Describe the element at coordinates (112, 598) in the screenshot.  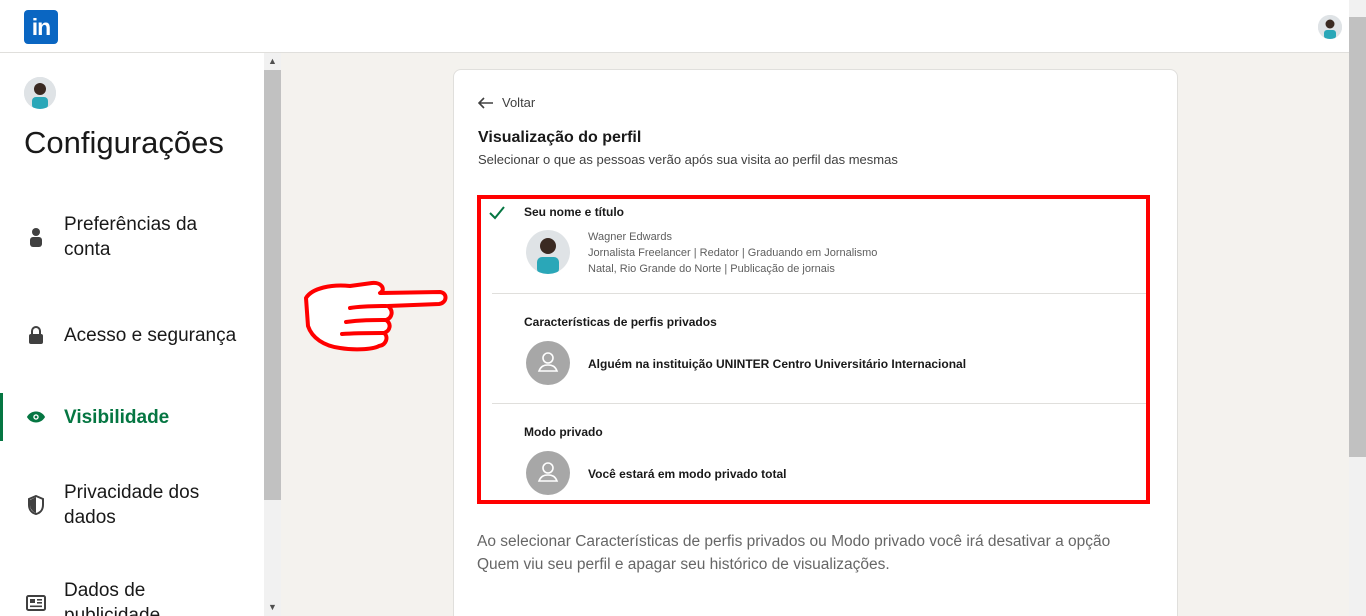
I see `sidebar-item-label: Dados de publicidade` at that location.